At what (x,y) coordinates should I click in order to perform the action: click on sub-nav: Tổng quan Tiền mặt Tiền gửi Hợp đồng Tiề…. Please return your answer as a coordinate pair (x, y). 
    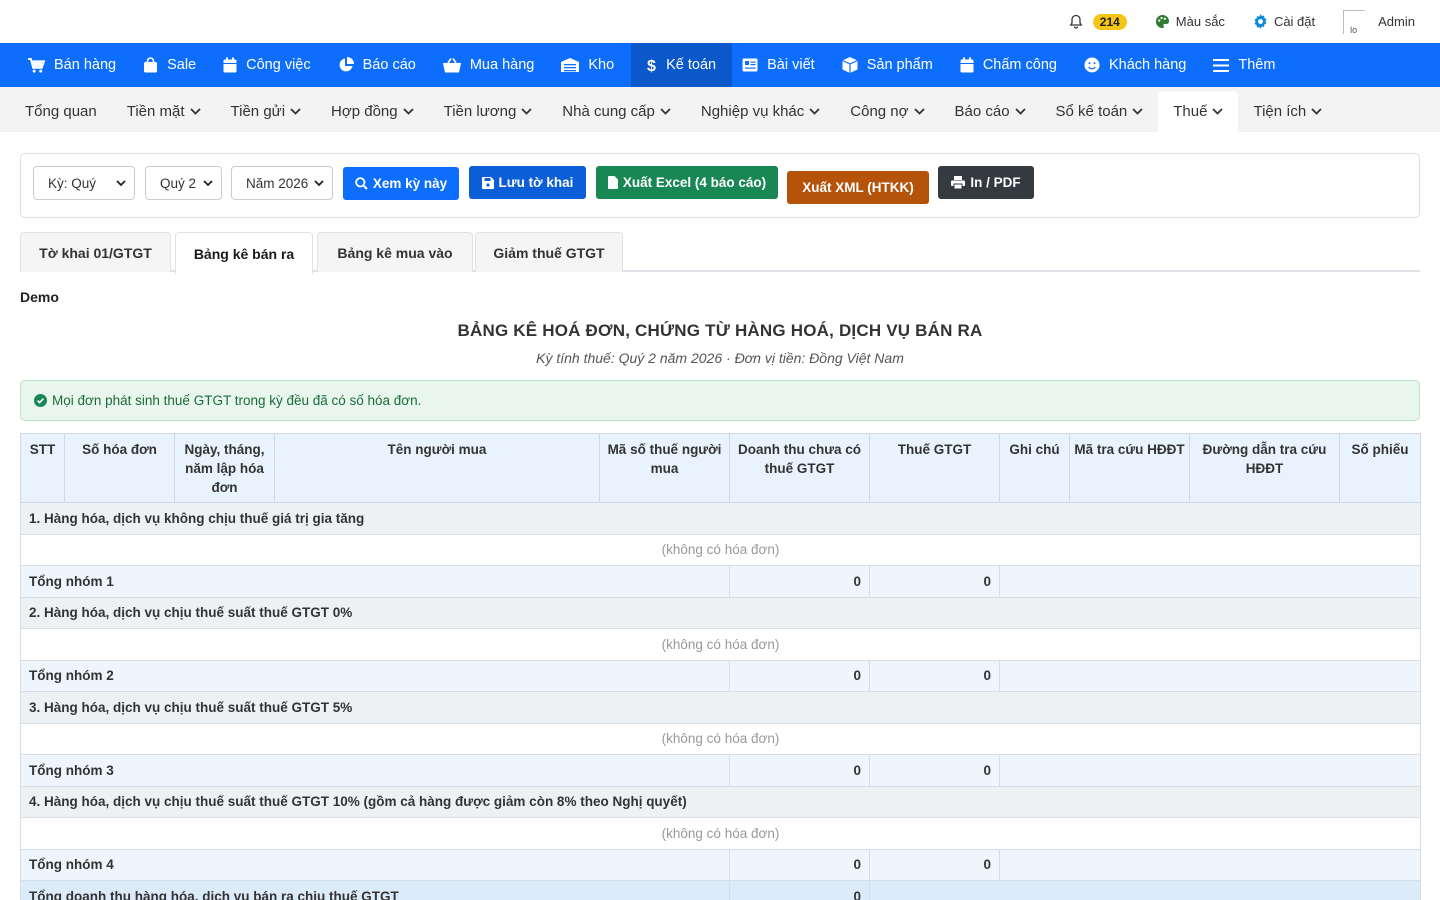
    Looking at the image, I should click on (720, 109).